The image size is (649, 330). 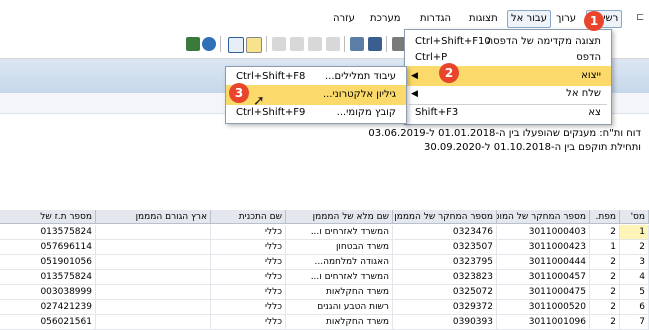 I want to click on cell-institution-research: 3011000457, so click(x=543, y=277).